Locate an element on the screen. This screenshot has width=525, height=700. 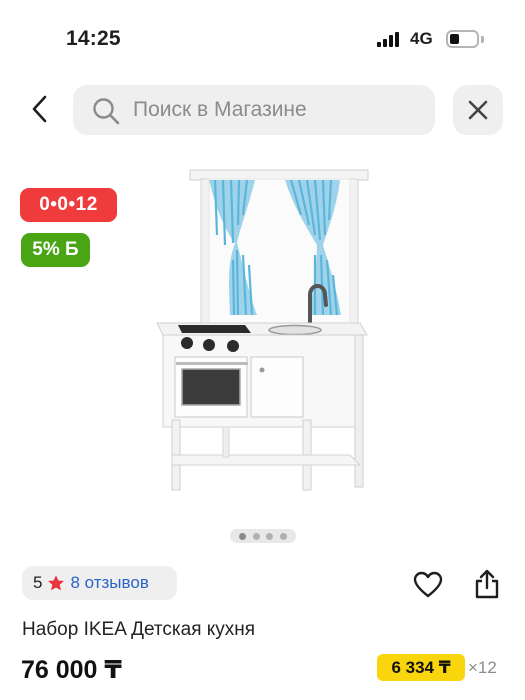
close-button is located at coordinates (478, 110).